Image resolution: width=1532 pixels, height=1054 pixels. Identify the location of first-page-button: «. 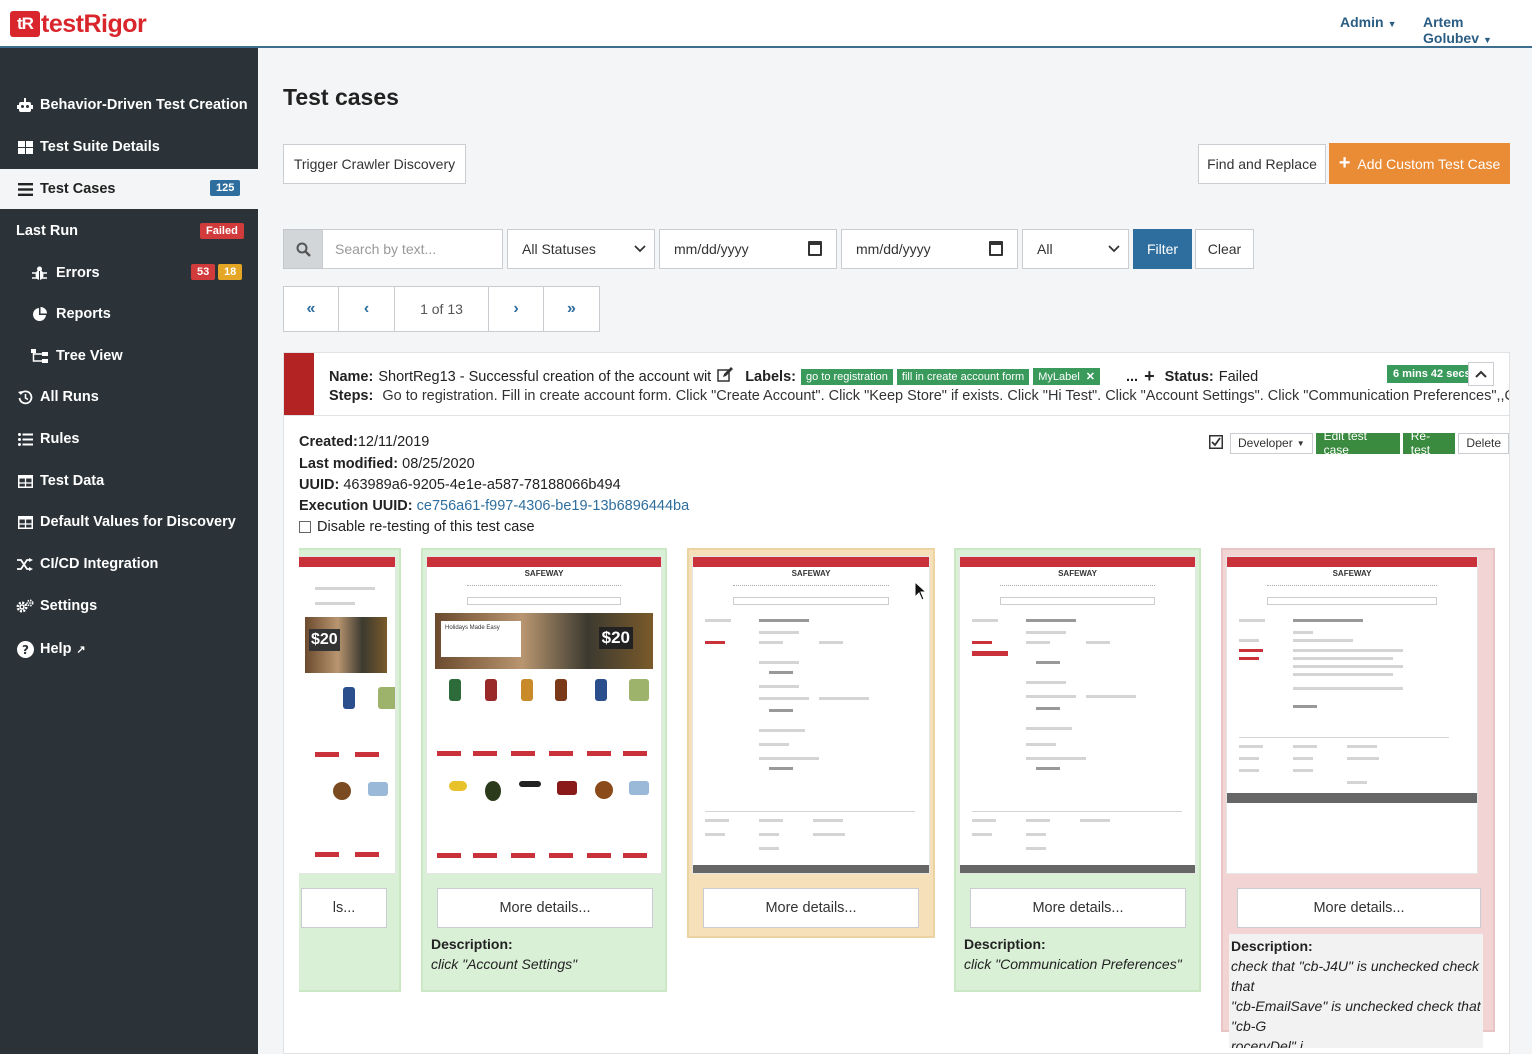
(311, 309).